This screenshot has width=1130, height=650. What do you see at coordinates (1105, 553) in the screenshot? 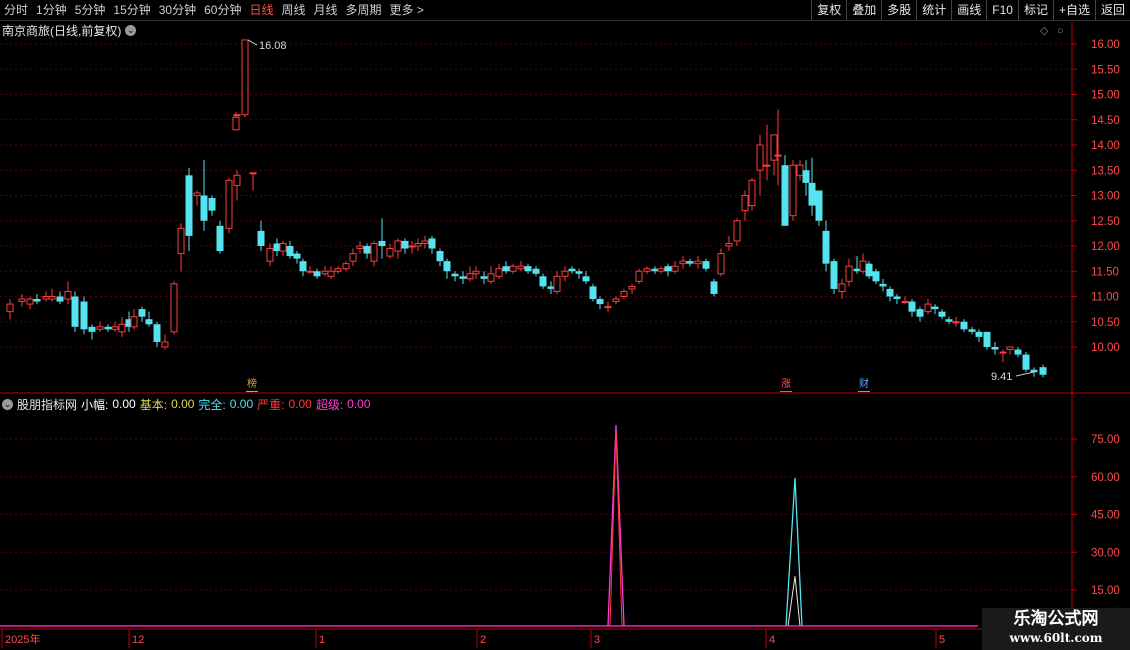
I see `indicator-axis-label: 30.00` at bounding box center [1105, 553].